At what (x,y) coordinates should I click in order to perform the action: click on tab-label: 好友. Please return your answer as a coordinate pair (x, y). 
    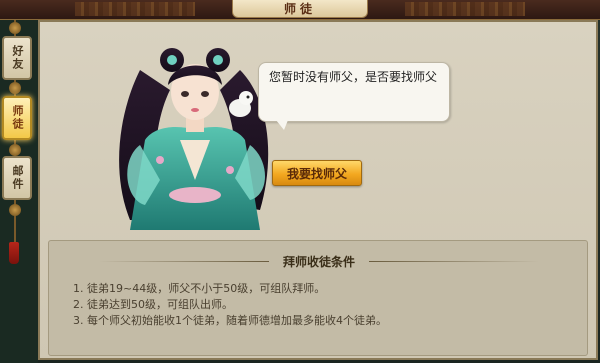
    Looking at the image, I should click on (17, 58).